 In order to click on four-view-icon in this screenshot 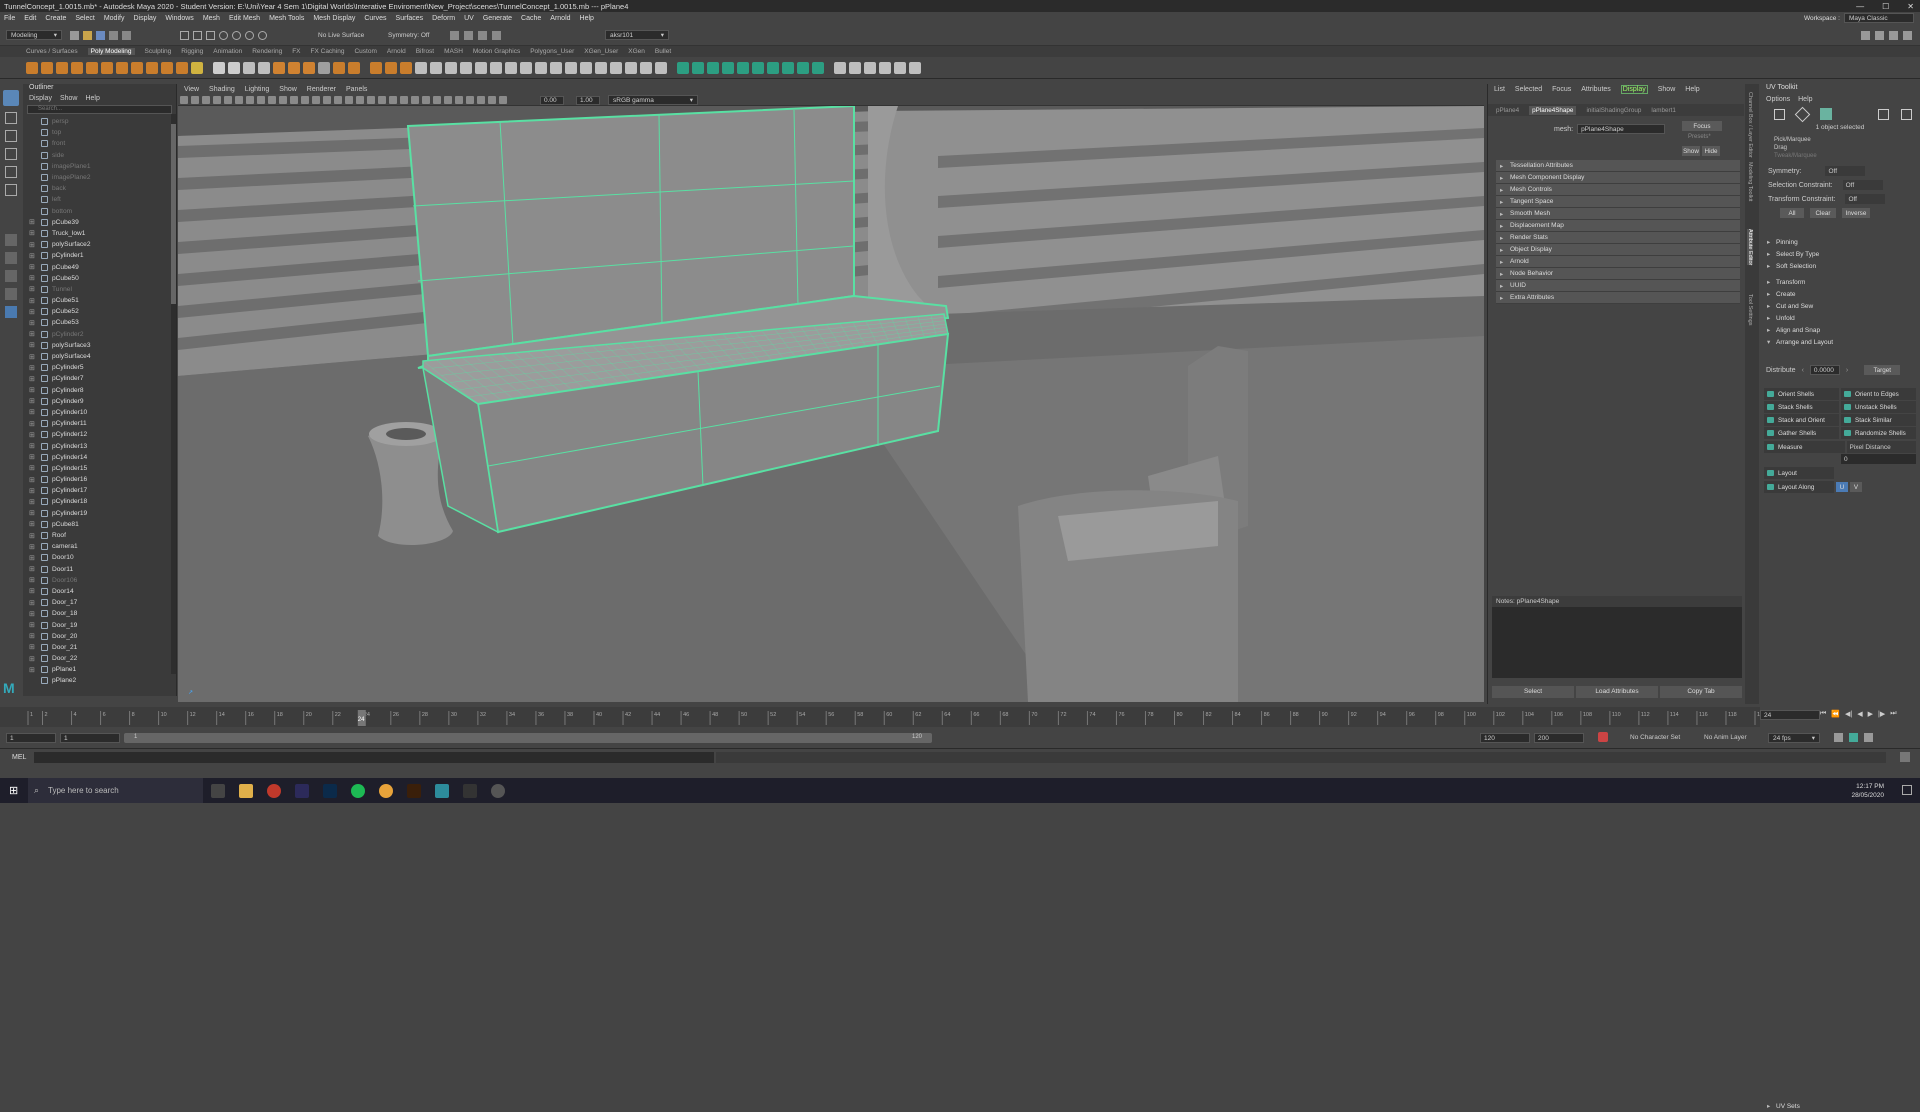, I will do `click(11, 258)`.